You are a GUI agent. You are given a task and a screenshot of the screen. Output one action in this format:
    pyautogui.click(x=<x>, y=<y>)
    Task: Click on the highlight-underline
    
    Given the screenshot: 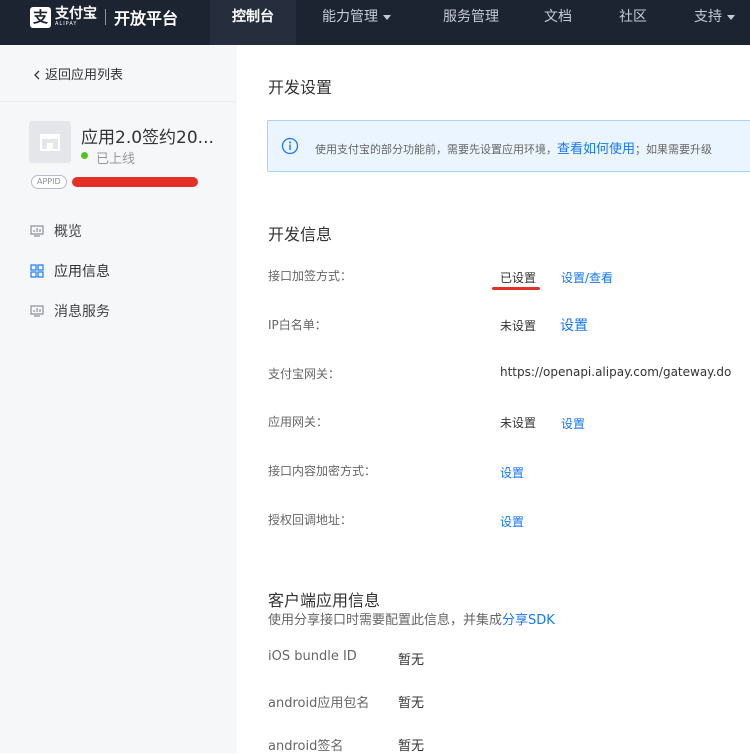 What is the action you would take?
    pyautogui.click(x=516, y=288)
    